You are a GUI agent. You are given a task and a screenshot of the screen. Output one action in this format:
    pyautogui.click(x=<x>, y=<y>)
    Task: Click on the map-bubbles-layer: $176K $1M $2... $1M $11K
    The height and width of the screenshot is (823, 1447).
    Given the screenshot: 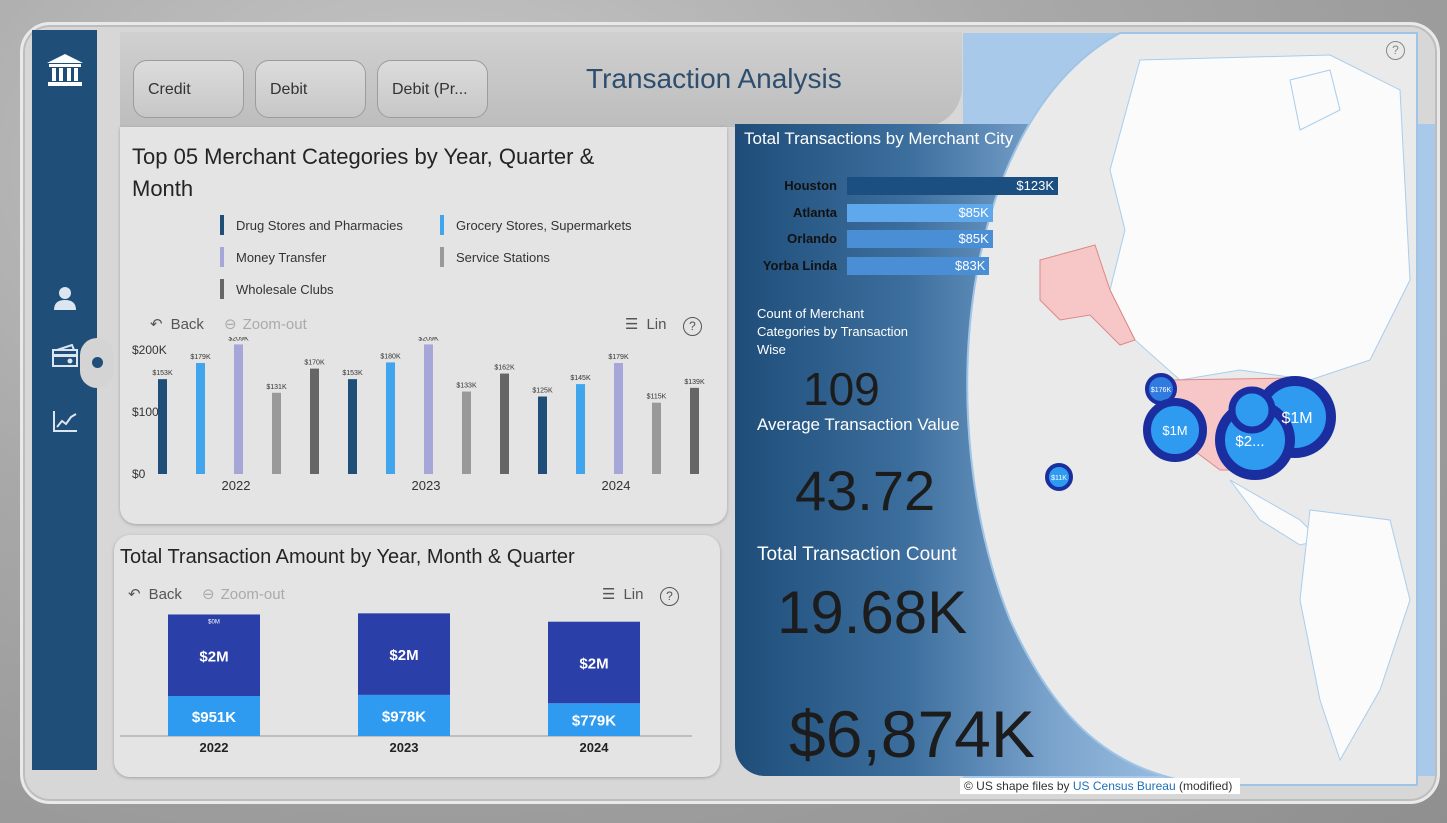 What is the action you would take?
    pyautogui.click(x=1190, y=432)
    